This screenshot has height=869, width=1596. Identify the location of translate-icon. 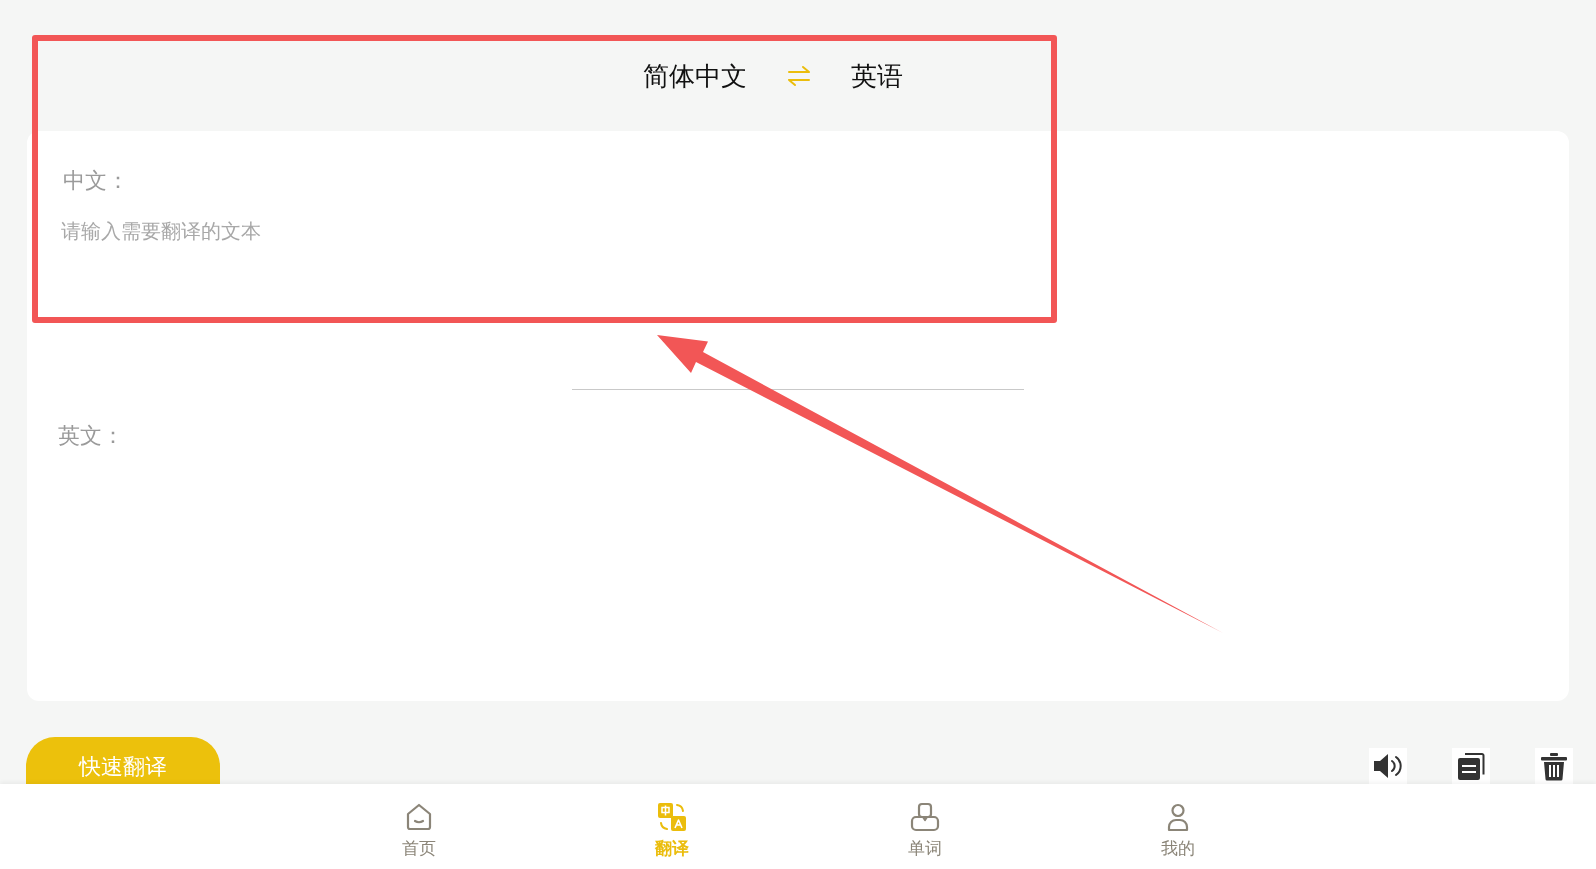
(671, 817).